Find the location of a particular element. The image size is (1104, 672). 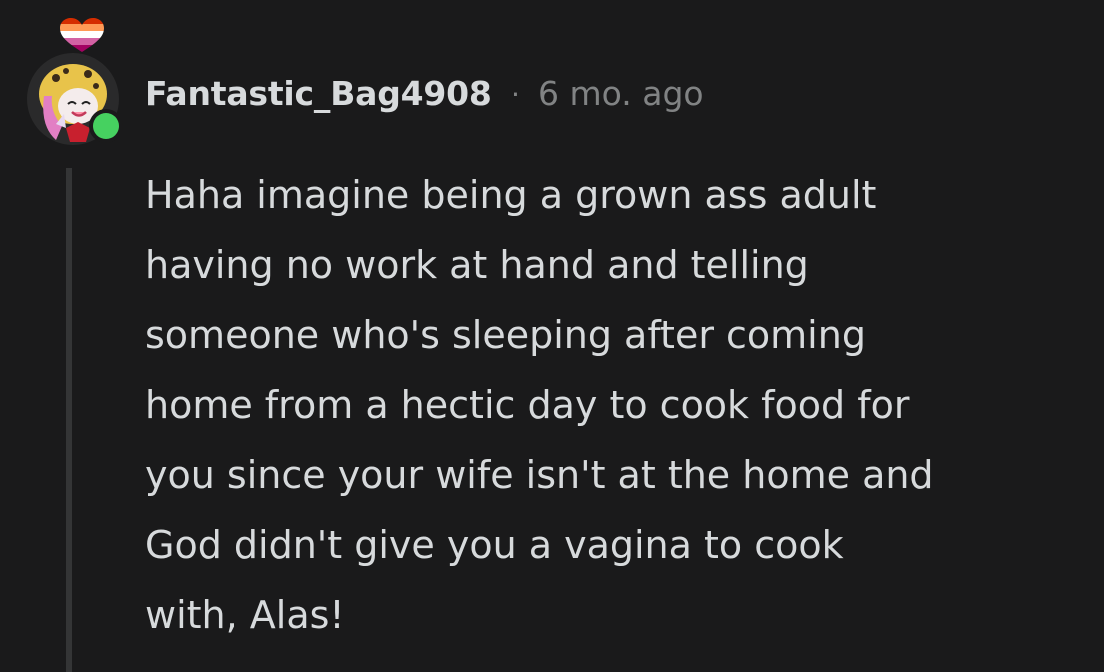

avatar is located at coordinates (76, 81).